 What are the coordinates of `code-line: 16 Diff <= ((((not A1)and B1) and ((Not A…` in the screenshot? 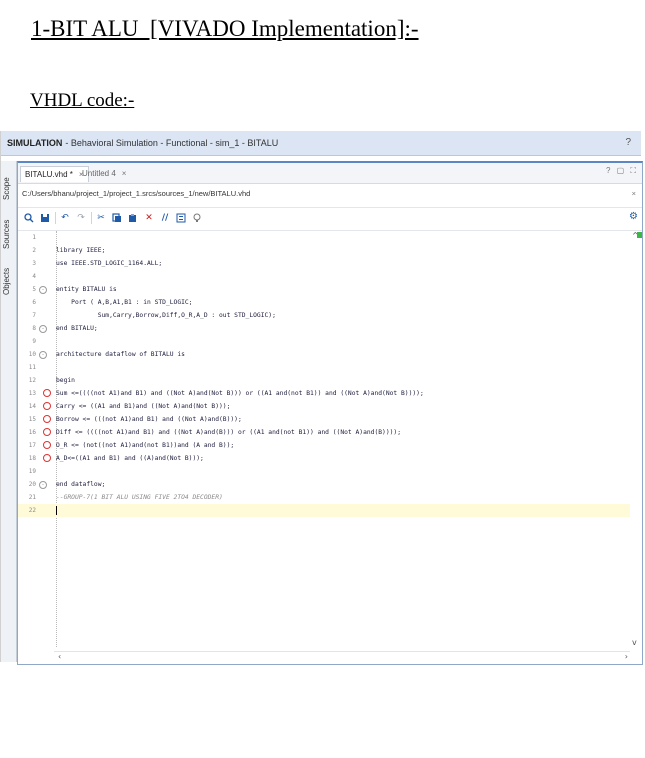 It's located at (324, 432).